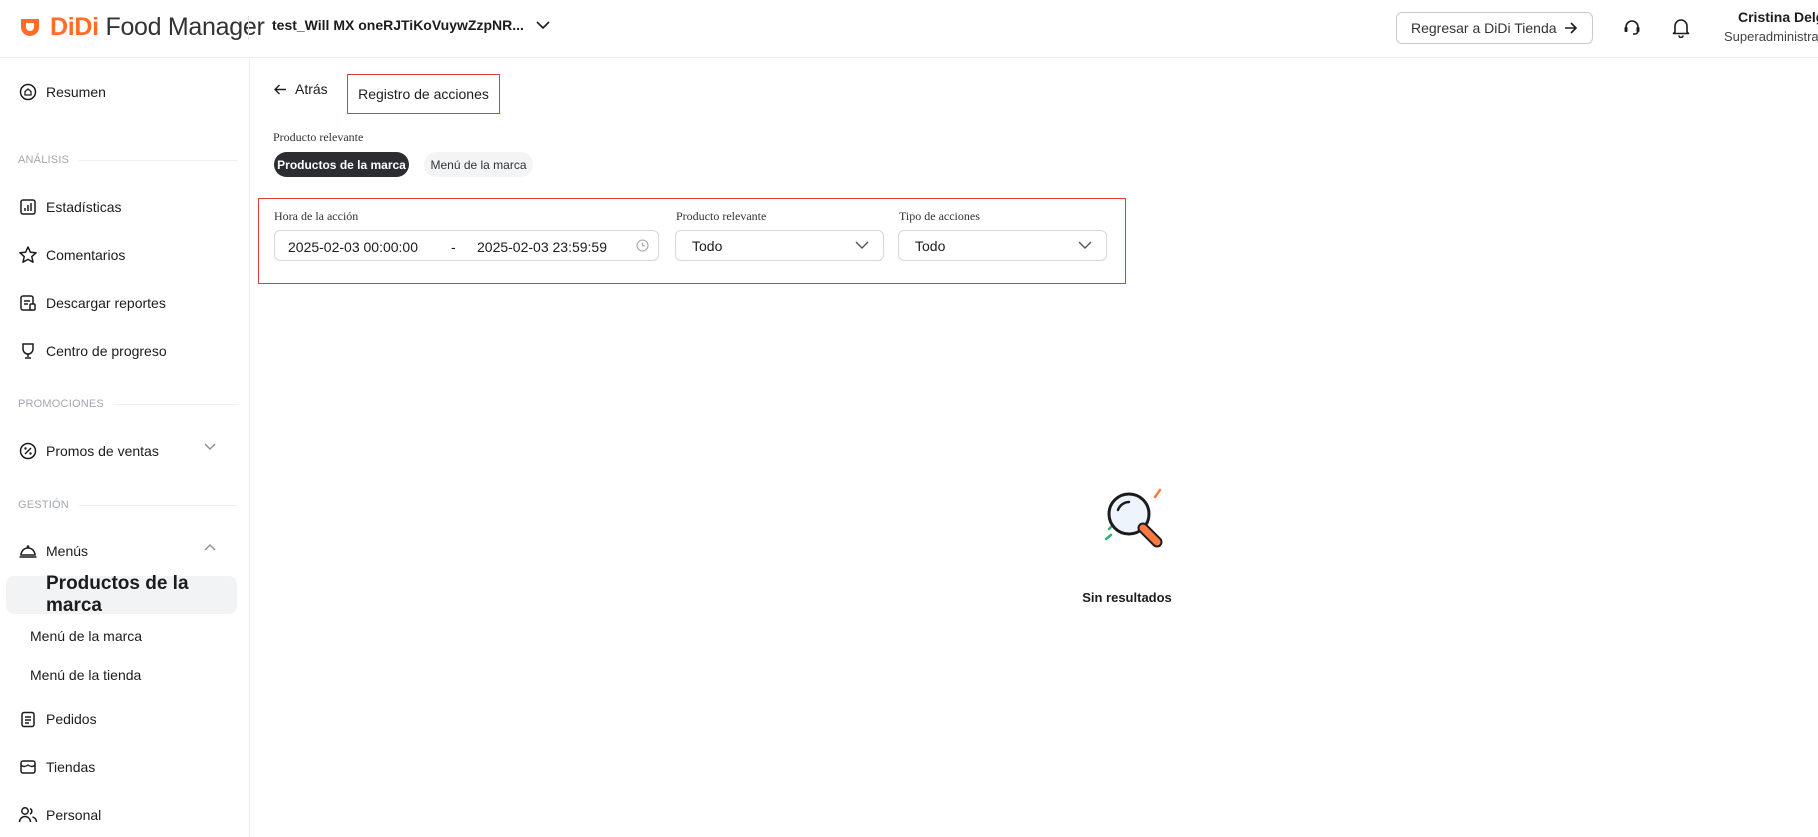  What do you see at coordinates (423, 94) in the screenshot?
I see `page-title: Registro de acciones` at bounding box center [423, 94].